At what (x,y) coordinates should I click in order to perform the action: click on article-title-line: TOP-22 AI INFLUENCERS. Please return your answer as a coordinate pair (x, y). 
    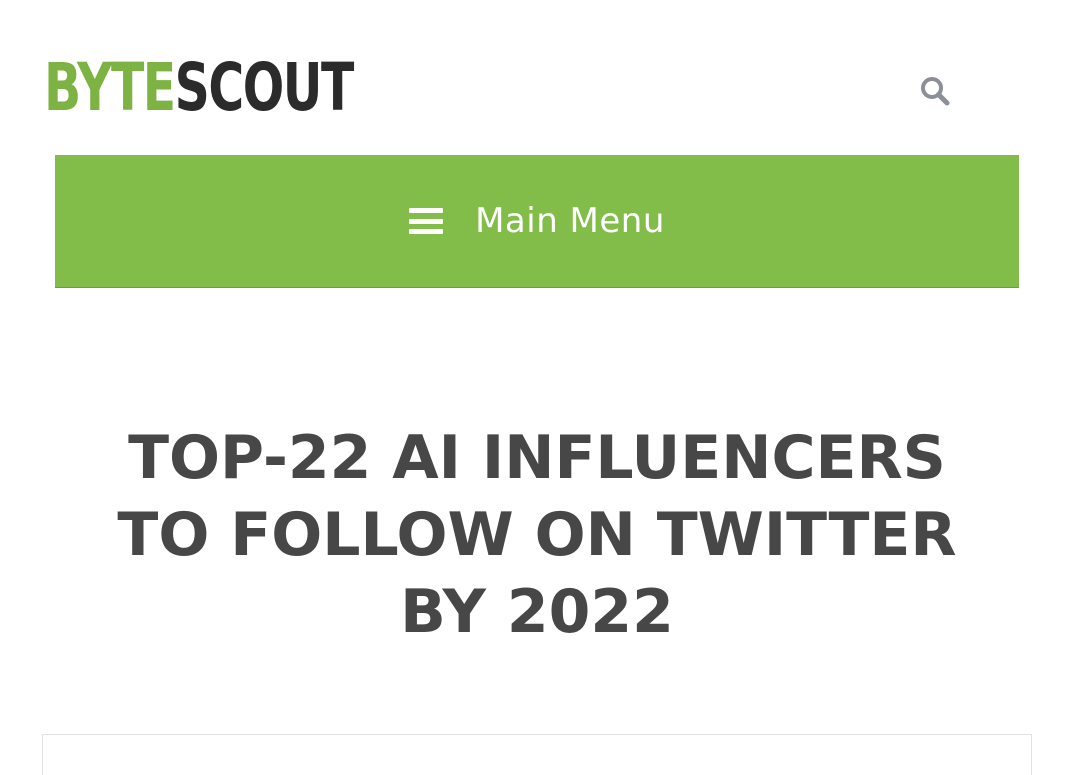
    Looking at the image, I should click on (537, 458).